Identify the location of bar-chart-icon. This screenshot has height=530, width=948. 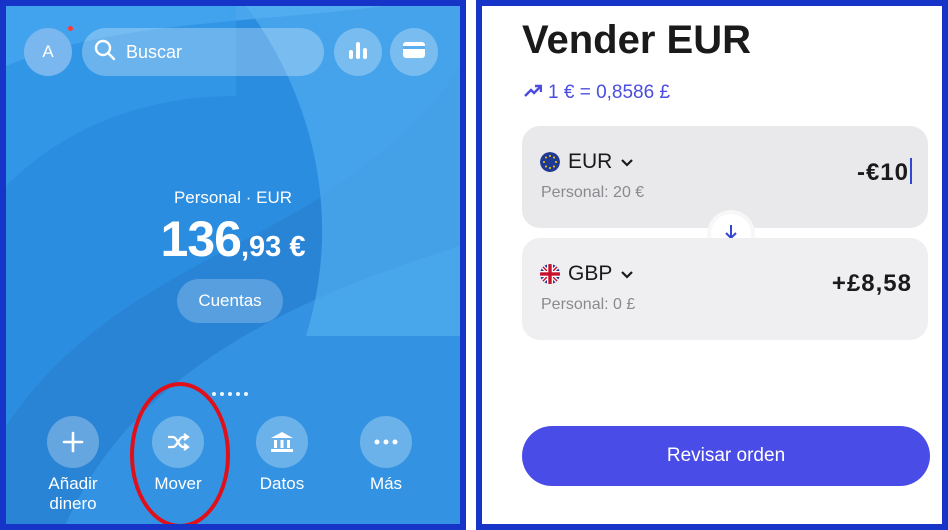
(358, 52).